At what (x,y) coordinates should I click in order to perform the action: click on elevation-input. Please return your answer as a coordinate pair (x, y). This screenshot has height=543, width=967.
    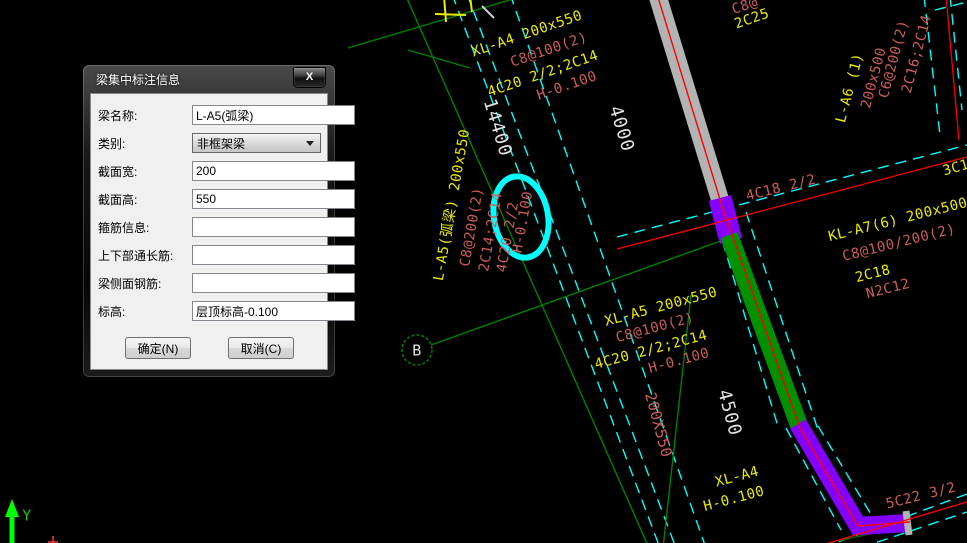
    Looking at the image, I should click on (273, 311).